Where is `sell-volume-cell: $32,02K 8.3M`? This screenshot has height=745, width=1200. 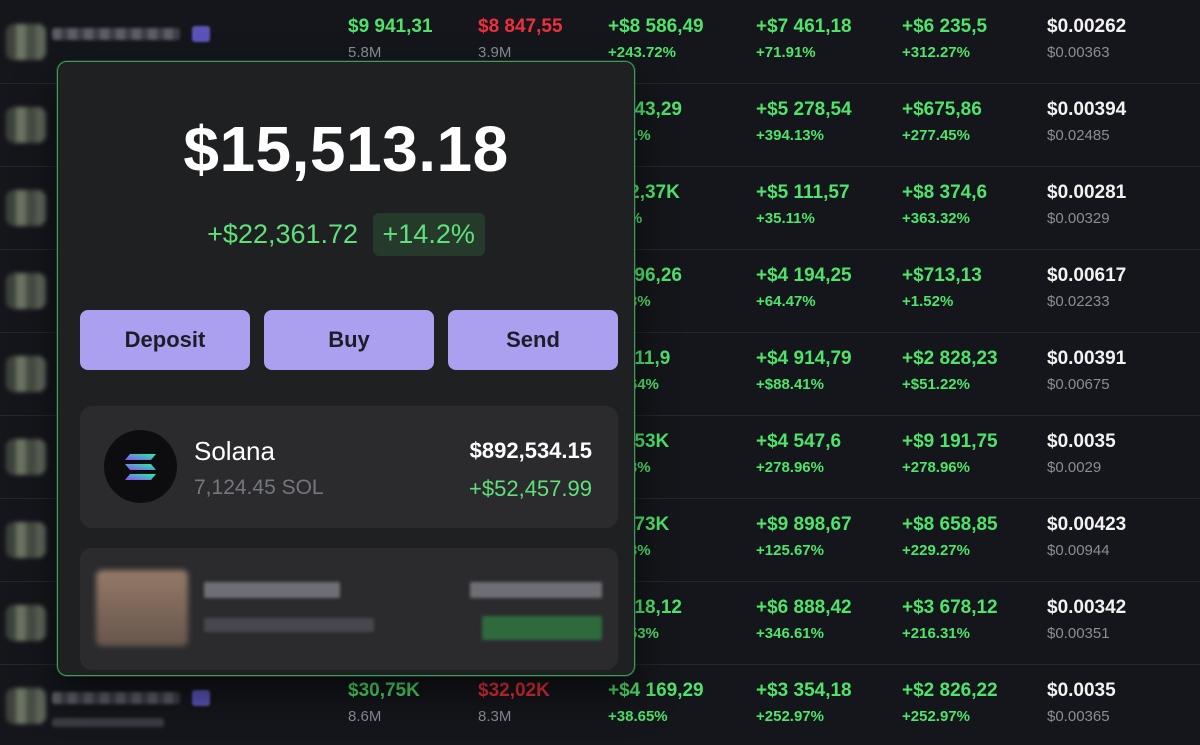
sell-volume-cell: $32,02K 8.3M is located at coordinates (514, 702).